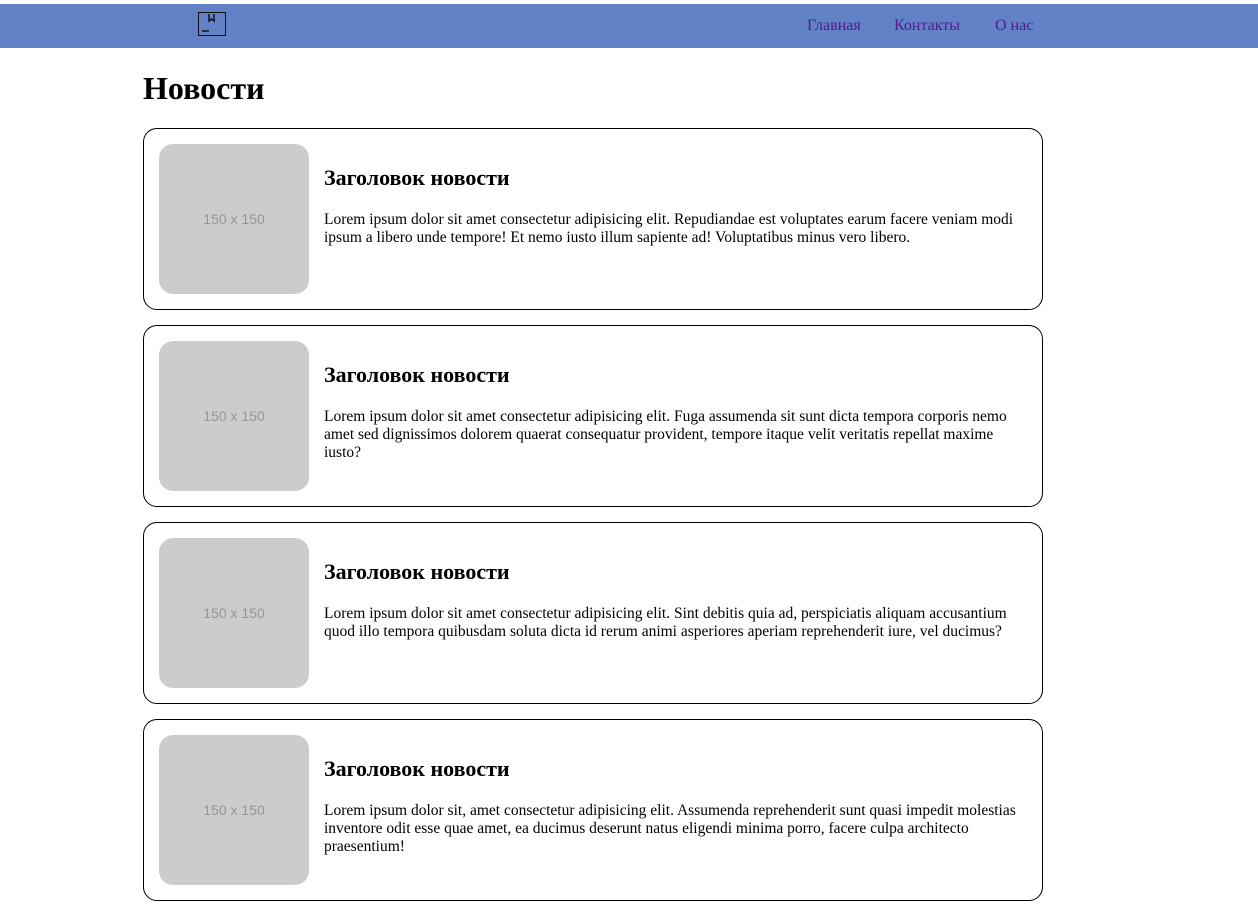  Describe the element at coordinates (1014, 26) in the screenshot. I see `nav-link-about: О нас` at that location.